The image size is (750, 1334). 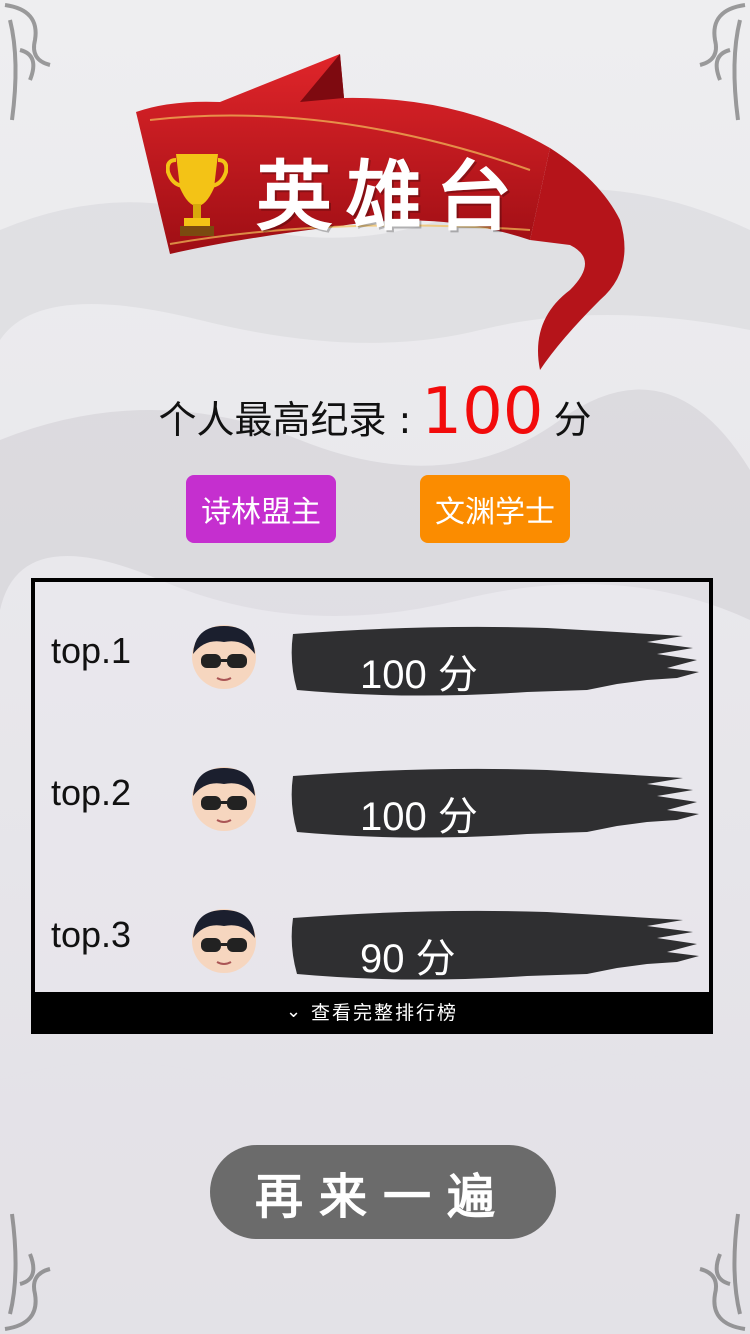 I want to click on rank-label: top.1, so click(x=91, y=650).